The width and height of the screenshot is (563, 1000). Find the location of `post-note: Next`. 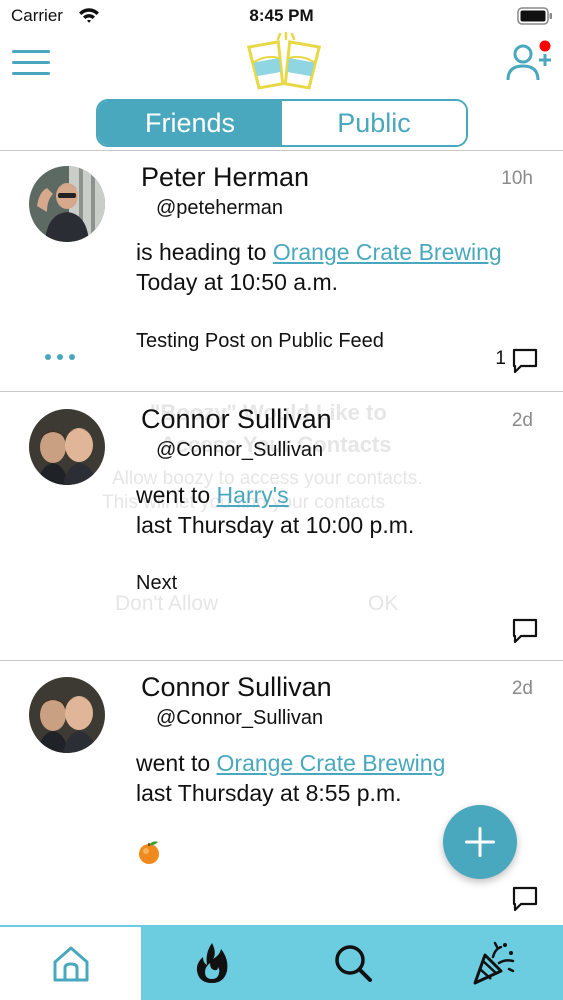

post-note: Next is located at coordinates (157, 583).